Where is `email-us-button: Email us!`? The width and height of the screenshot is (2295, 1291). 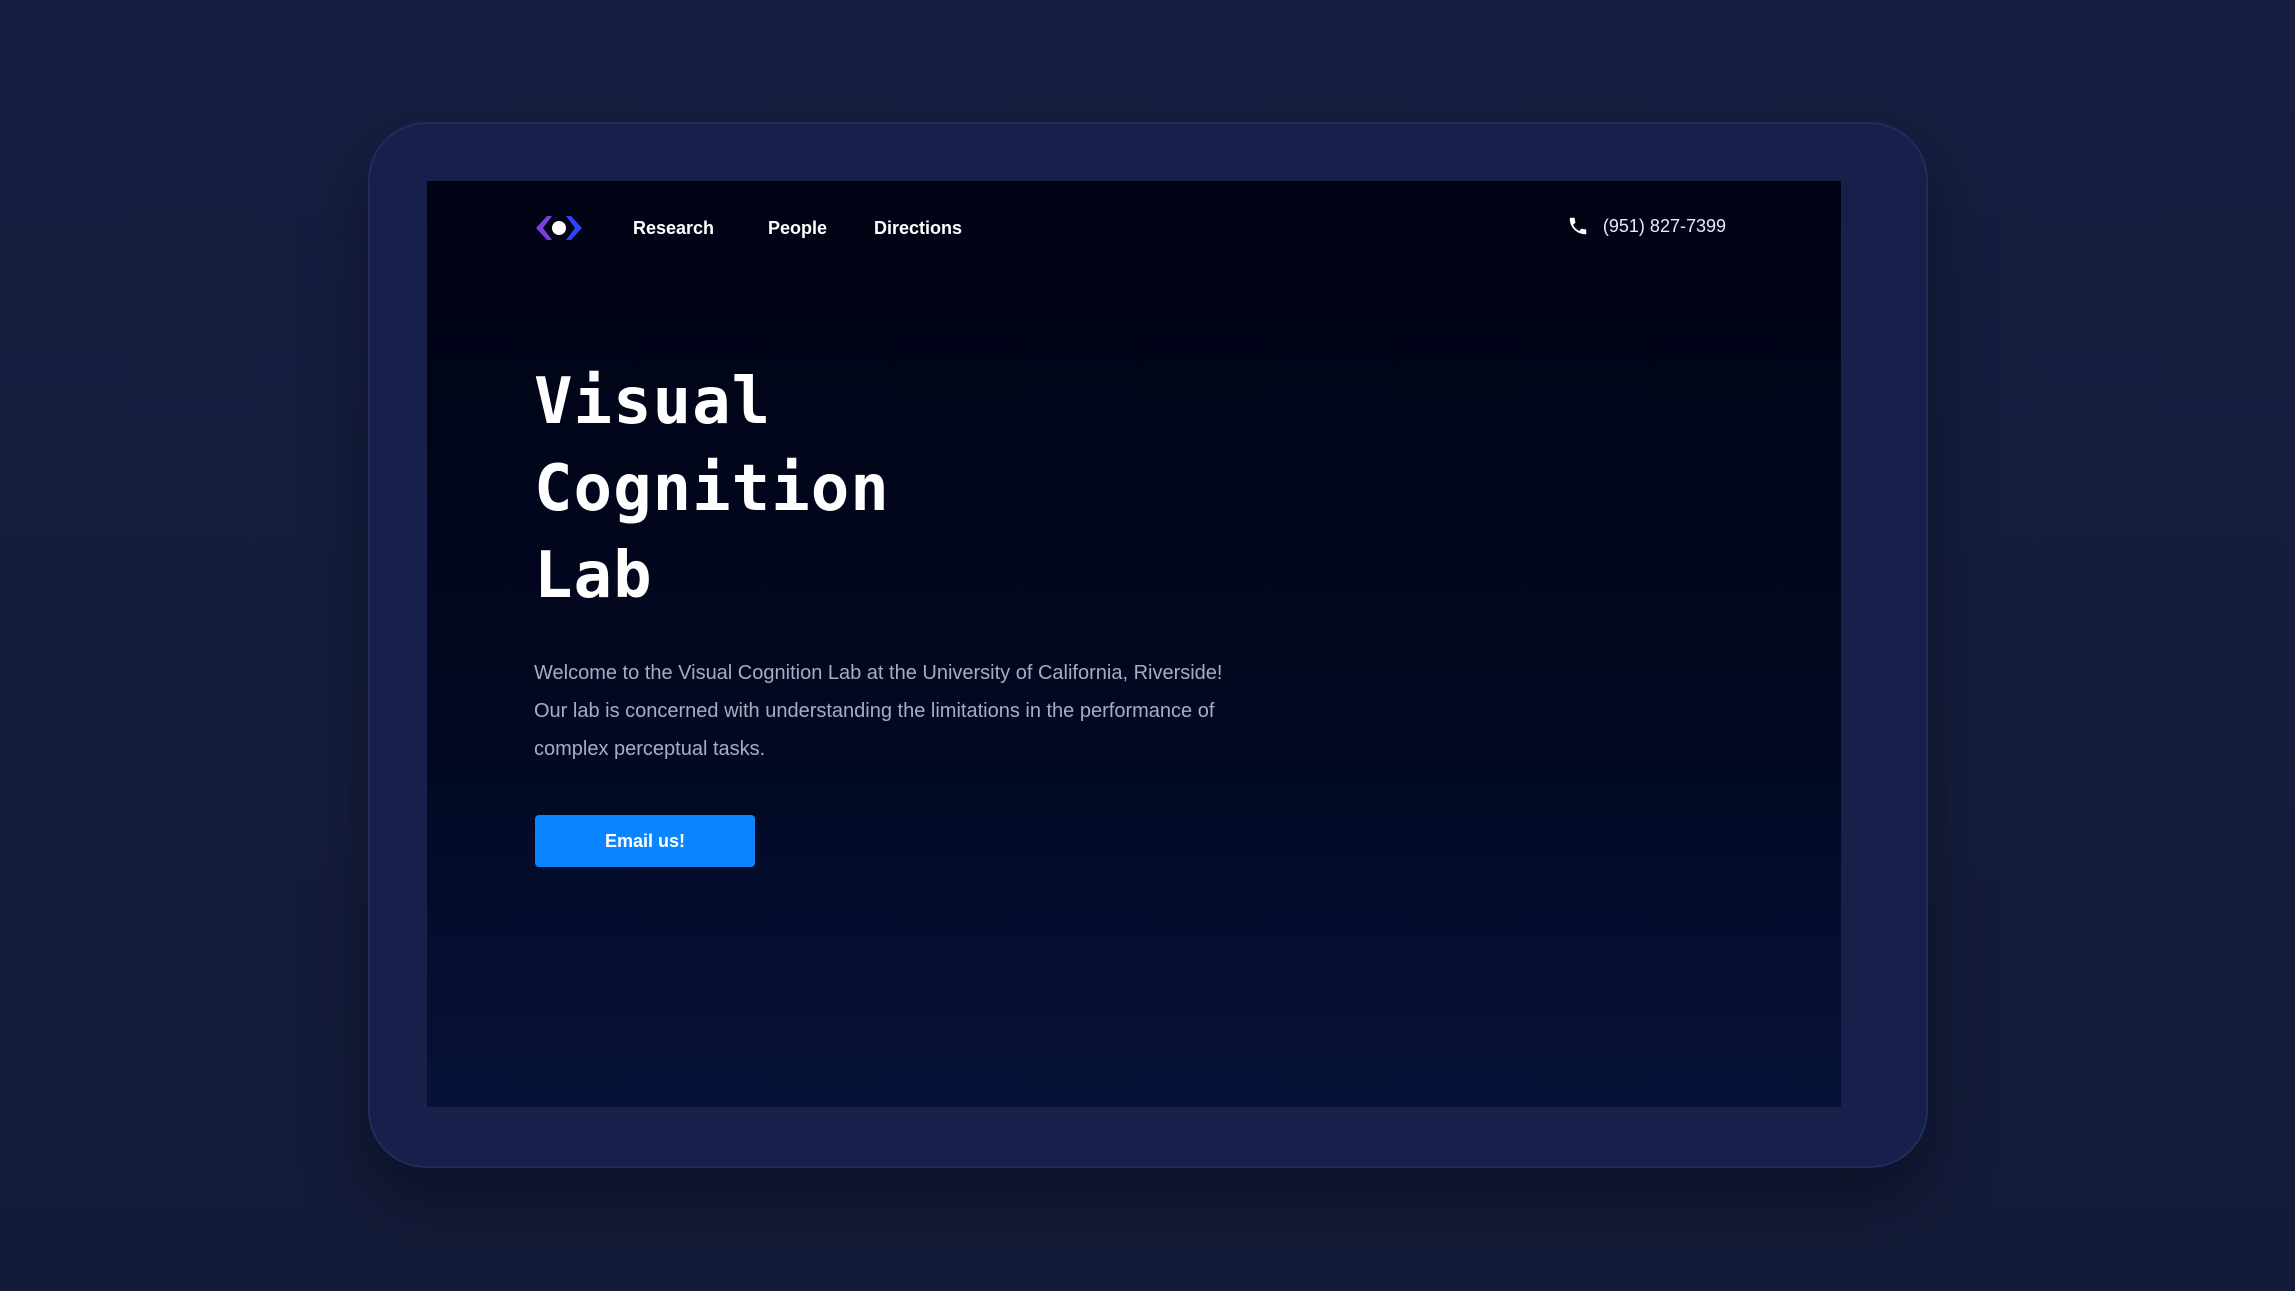 email-us-button: Email us! is located at coordinates (645, 841).